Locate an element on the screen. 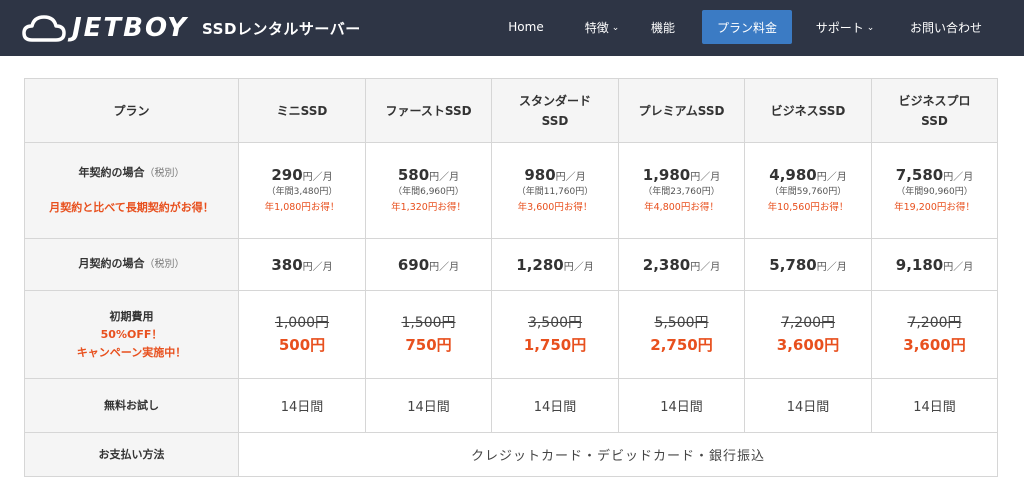 The height and width of the screenshot is (483, 1024). annual-saving: 年19,200円お得！ is located at coordinates (934, 207).